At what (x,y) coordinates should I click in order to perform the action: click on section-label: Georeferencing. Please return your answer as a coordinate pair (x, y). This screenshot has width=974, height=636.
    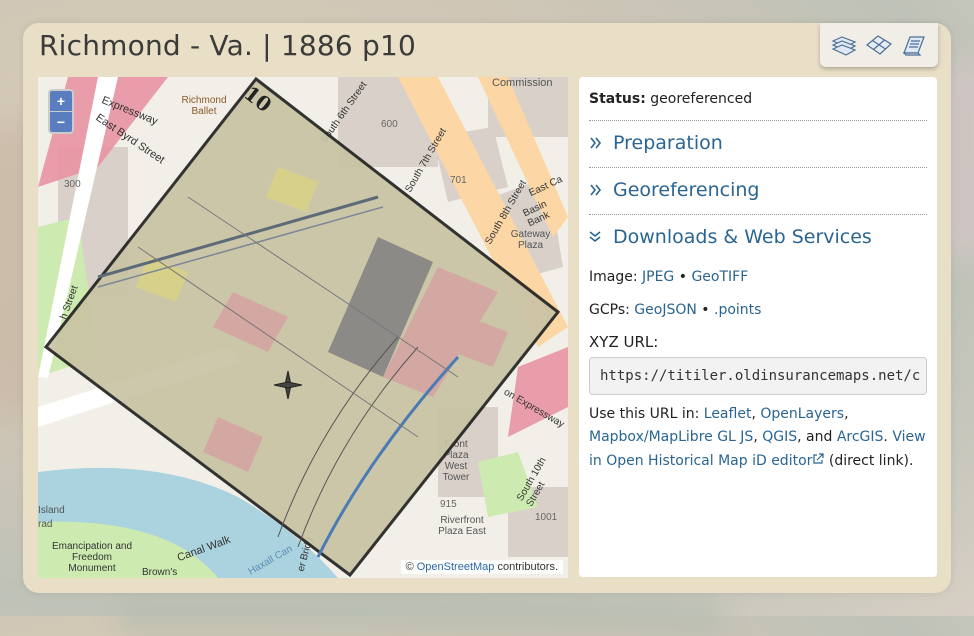
    Looking at the image, I should click on (686, 190).